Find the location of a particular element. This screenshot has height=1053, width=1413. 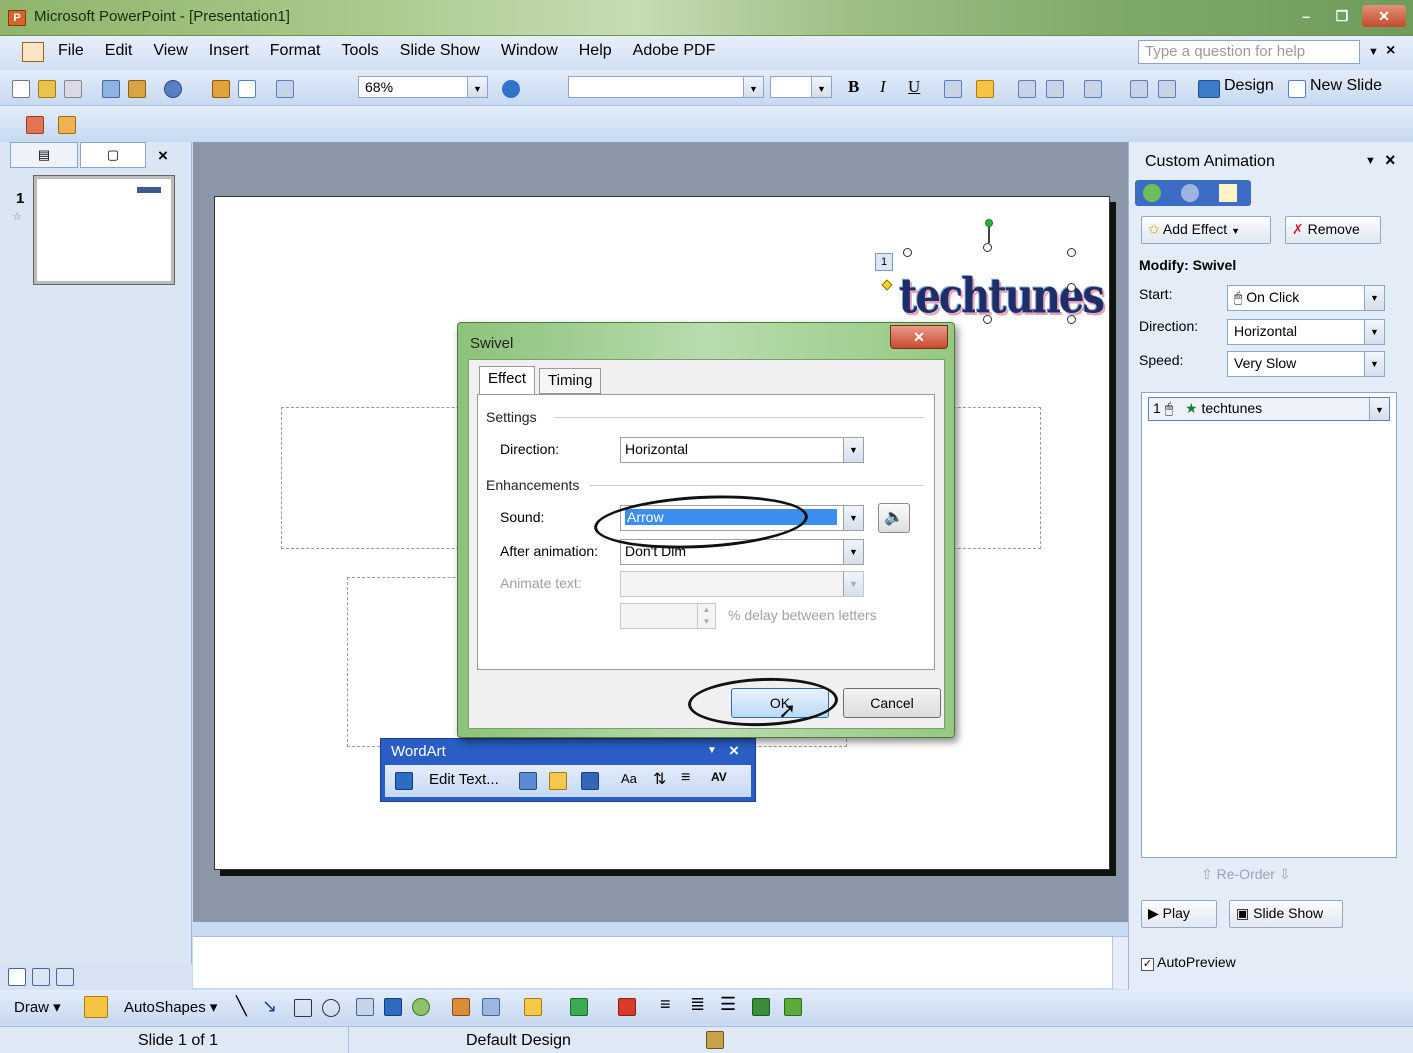

slide-show-view-icon is located at coordinates (65, 977).